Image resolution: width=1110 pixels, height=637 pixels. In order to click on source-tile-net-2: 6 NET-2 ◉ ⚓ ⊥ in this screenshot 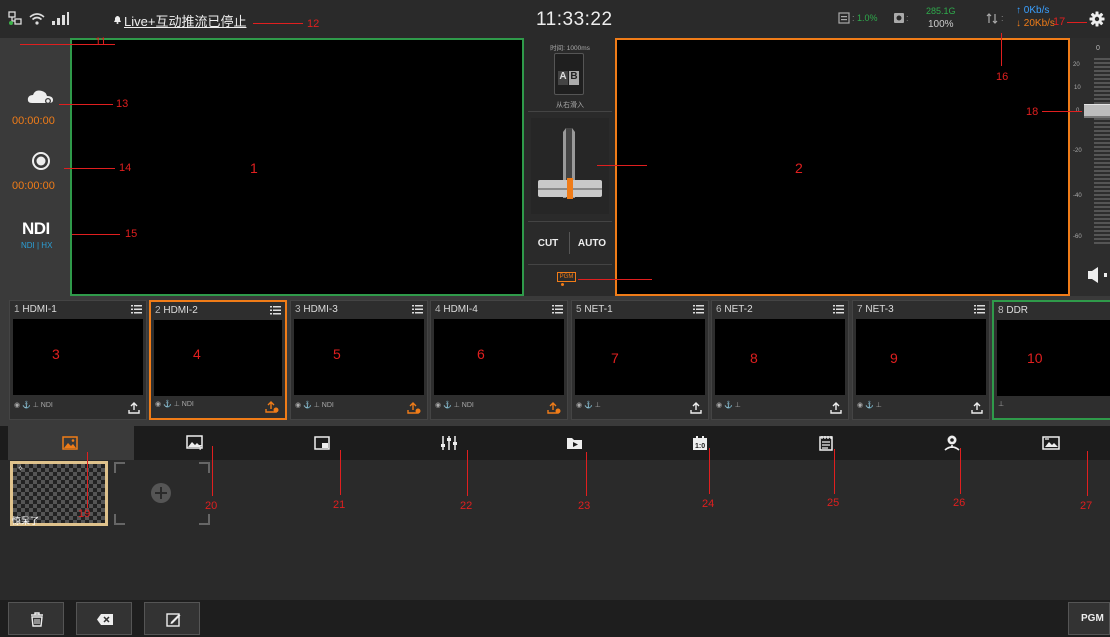, I will do `click(780, 360)`.